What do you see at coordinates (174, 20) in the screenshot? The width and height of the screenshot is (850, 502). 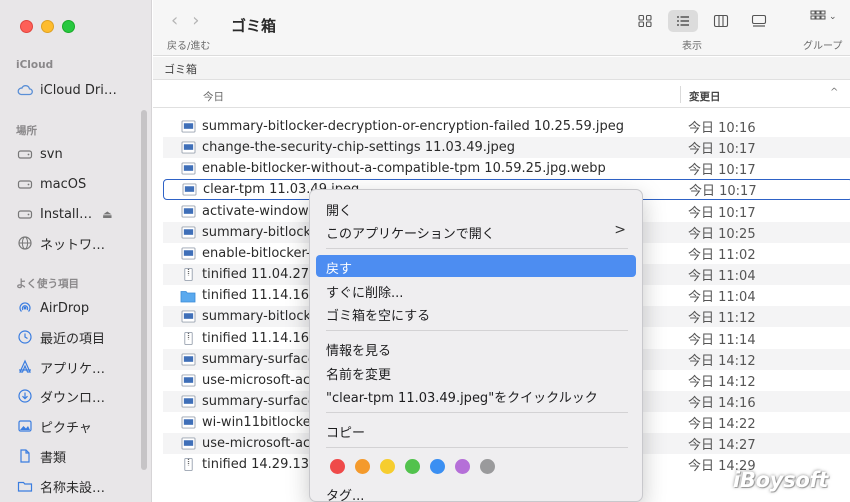 I see `back-button: ‹` at bounding box center [174, 20].